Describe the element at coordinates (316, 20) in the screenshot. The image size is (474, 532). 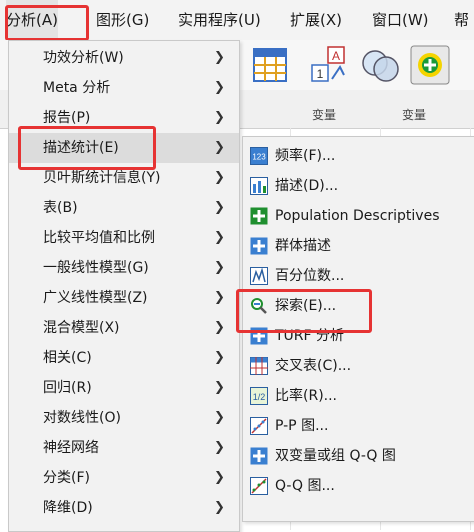
I see `menu-extensions: 扩展(X)` at that location.